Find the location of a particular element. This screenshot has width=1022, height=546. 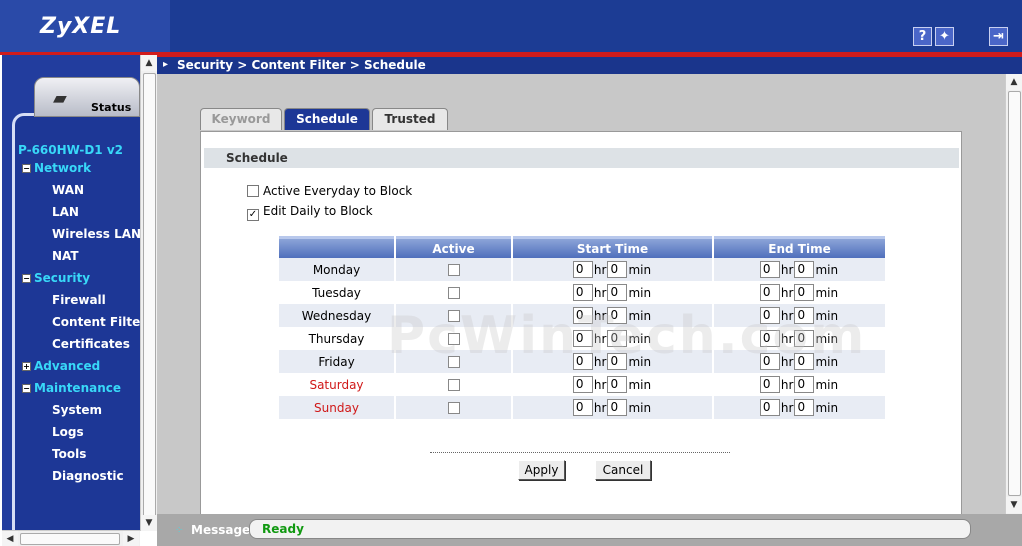

sidebar-item-firewall: Firewall is located at coordinates (79, 300).